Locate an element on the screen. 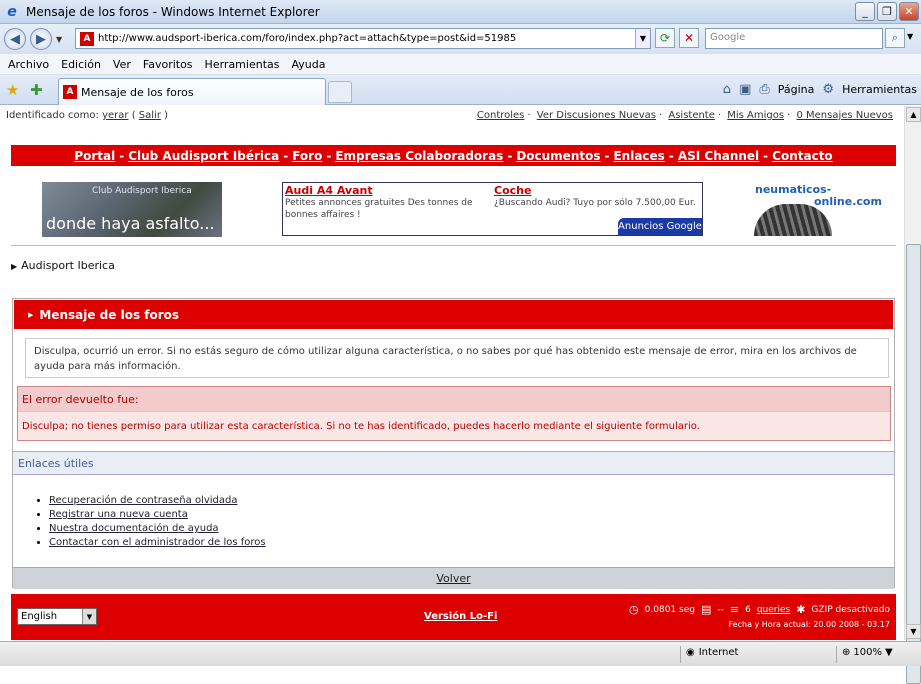  neumaticos-banner: neumaticos- online.com is located at coordinates (818, 209).